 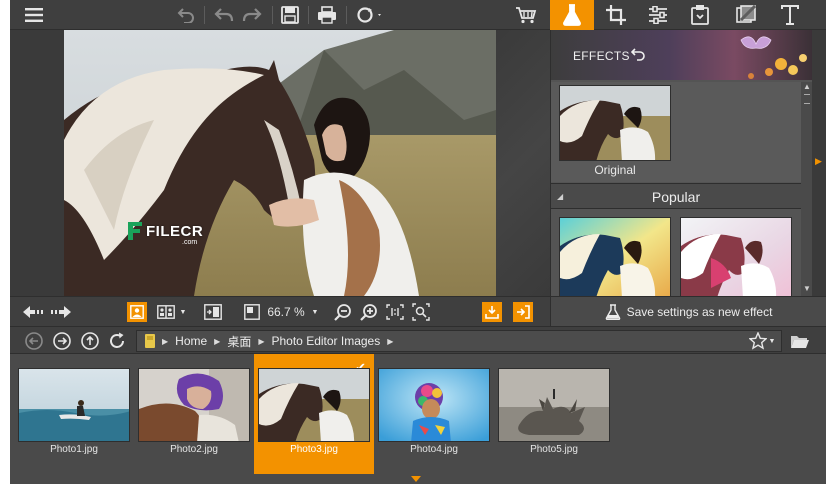 I want to click on effects-title: EFFECTS, so click(x=601, y=56).